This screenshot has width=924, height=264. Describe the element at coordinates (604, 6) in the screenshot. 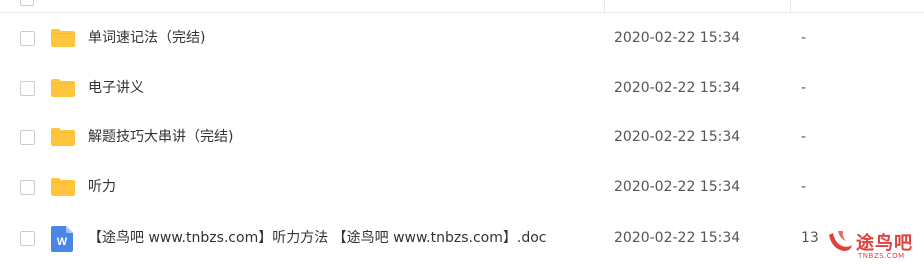

I see `date-column-divider` at that location.